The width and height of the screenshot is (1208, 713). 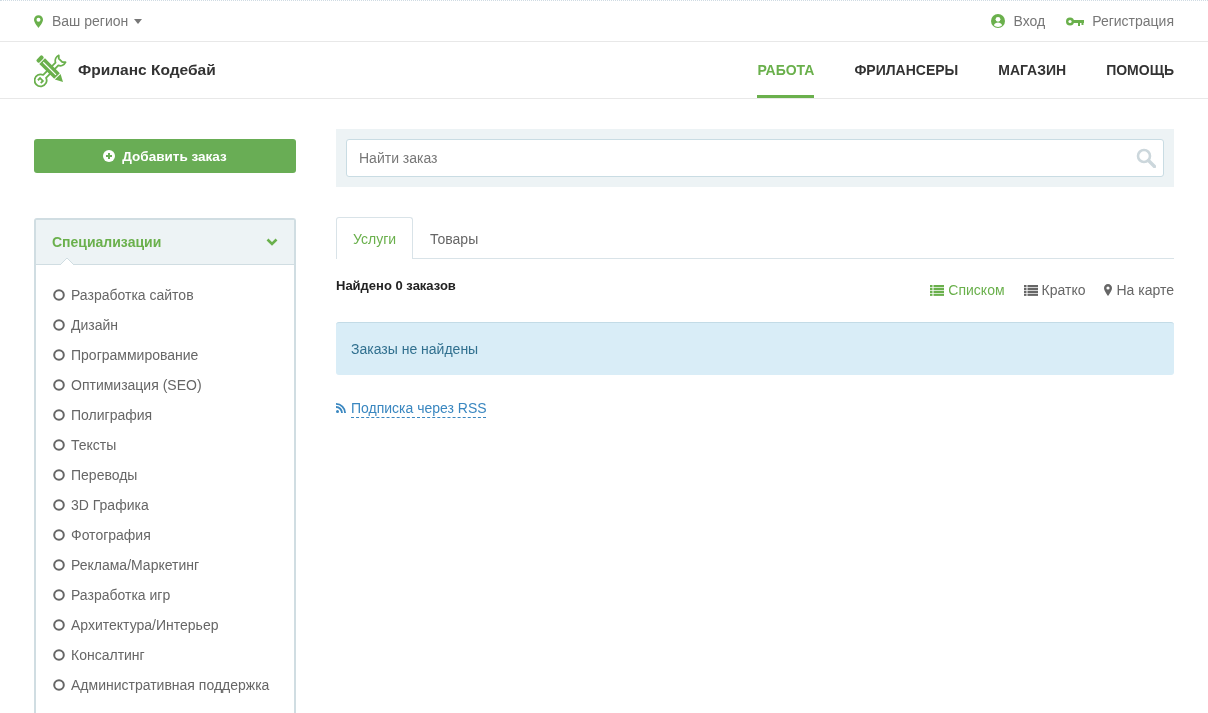 I want to click on specialization-option: Оптимизация (SEO), so click(x=127, y=385).